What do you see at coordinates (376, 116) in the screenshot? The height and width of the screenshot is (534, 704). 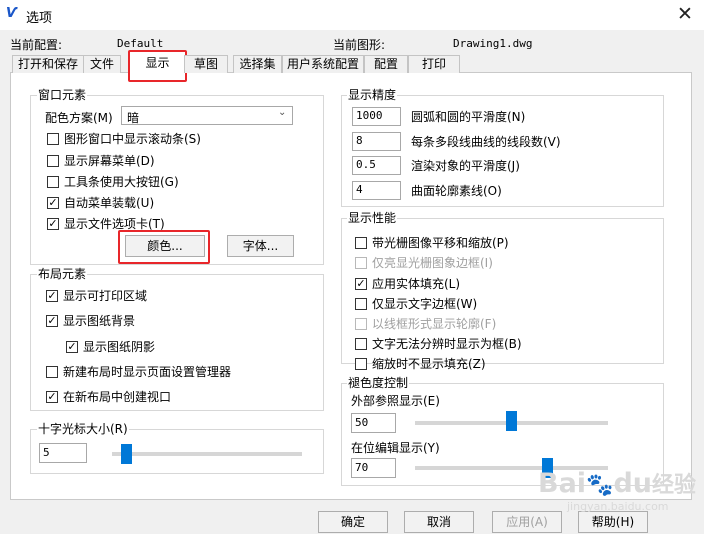 I see `arc-smoothness-input: 1000` at bounding box center [376, 116].